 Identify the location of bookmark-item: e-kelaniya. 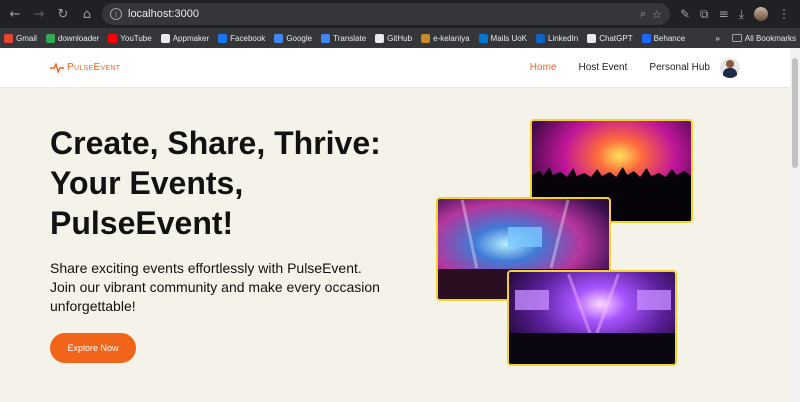
(445, 38).